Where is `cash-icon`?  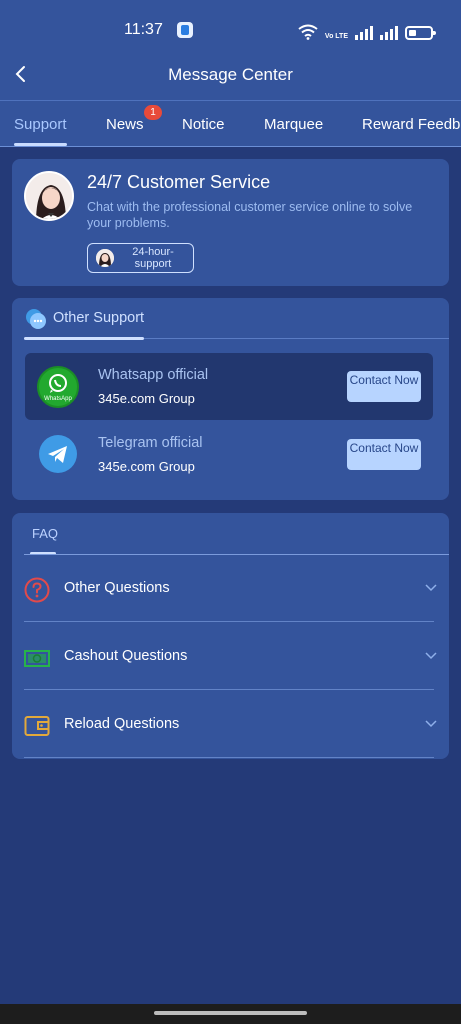 cash-icon is located at coordinates (37, 658).